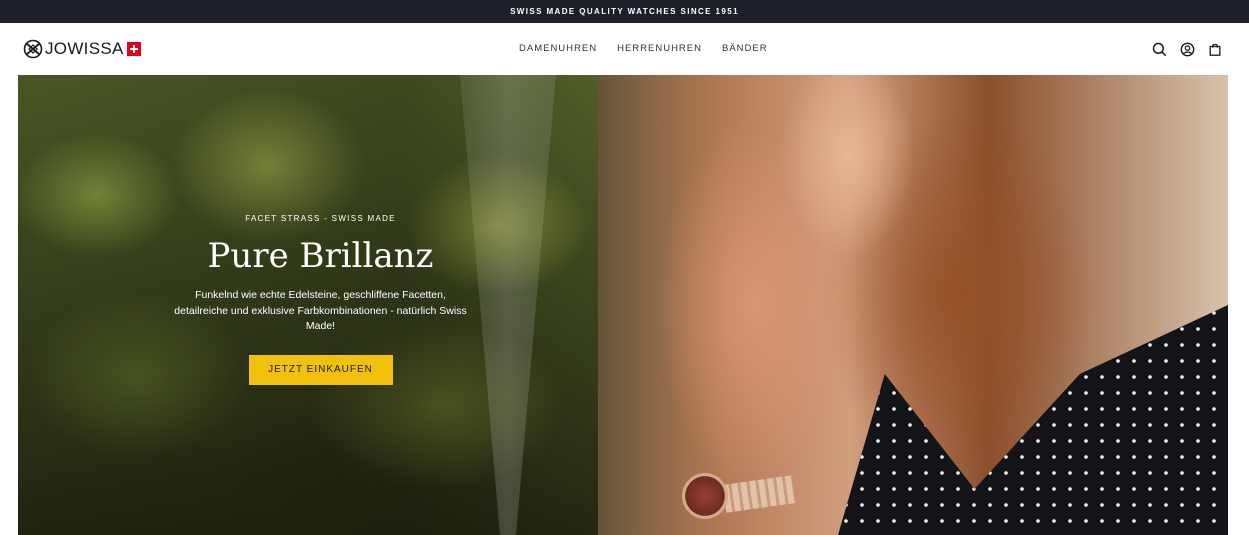 The width and height of the screenshot is (1249, 535). I want to click on account-icon, so click(1187, 49).